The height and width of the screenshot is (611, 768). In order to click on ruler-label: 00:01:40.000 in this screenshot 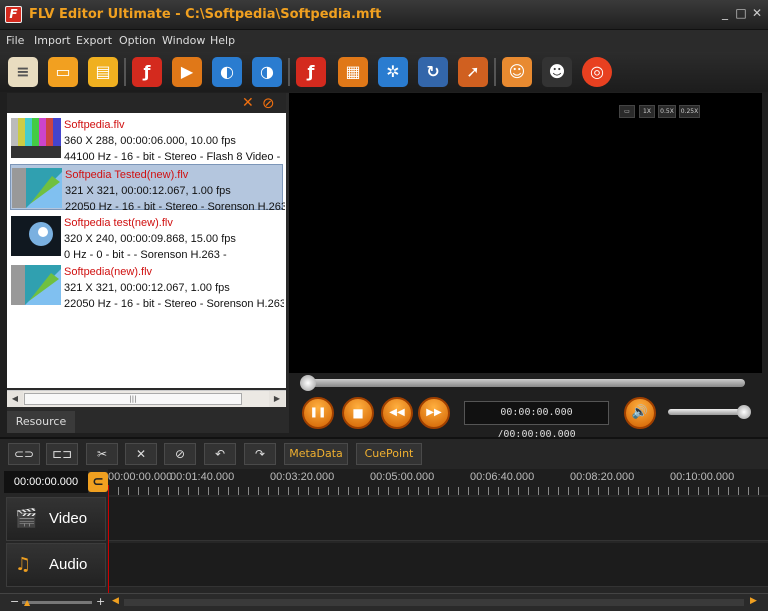, I will do `click(202, 477)`.